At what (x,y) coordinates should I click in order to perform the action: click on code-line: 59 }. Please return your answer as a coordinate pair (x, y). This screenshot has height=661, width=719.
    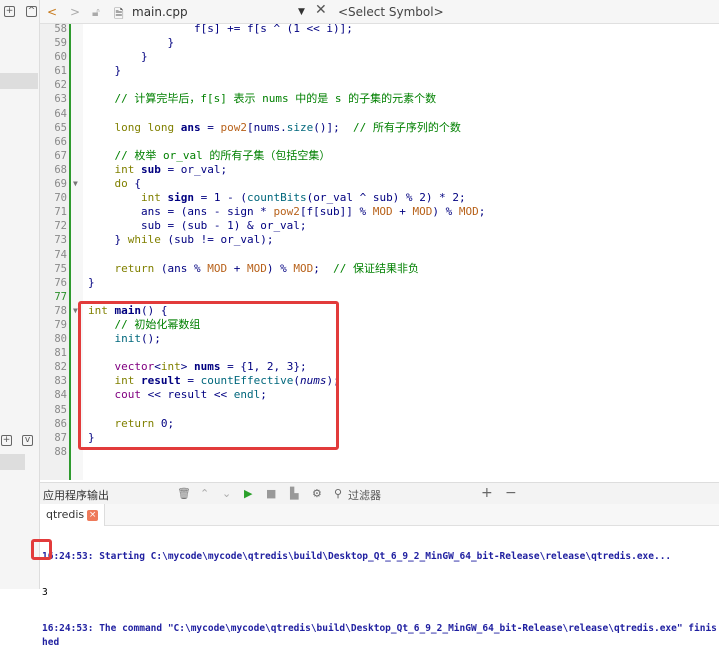
    Looking at the image, I should click on (379, 43).